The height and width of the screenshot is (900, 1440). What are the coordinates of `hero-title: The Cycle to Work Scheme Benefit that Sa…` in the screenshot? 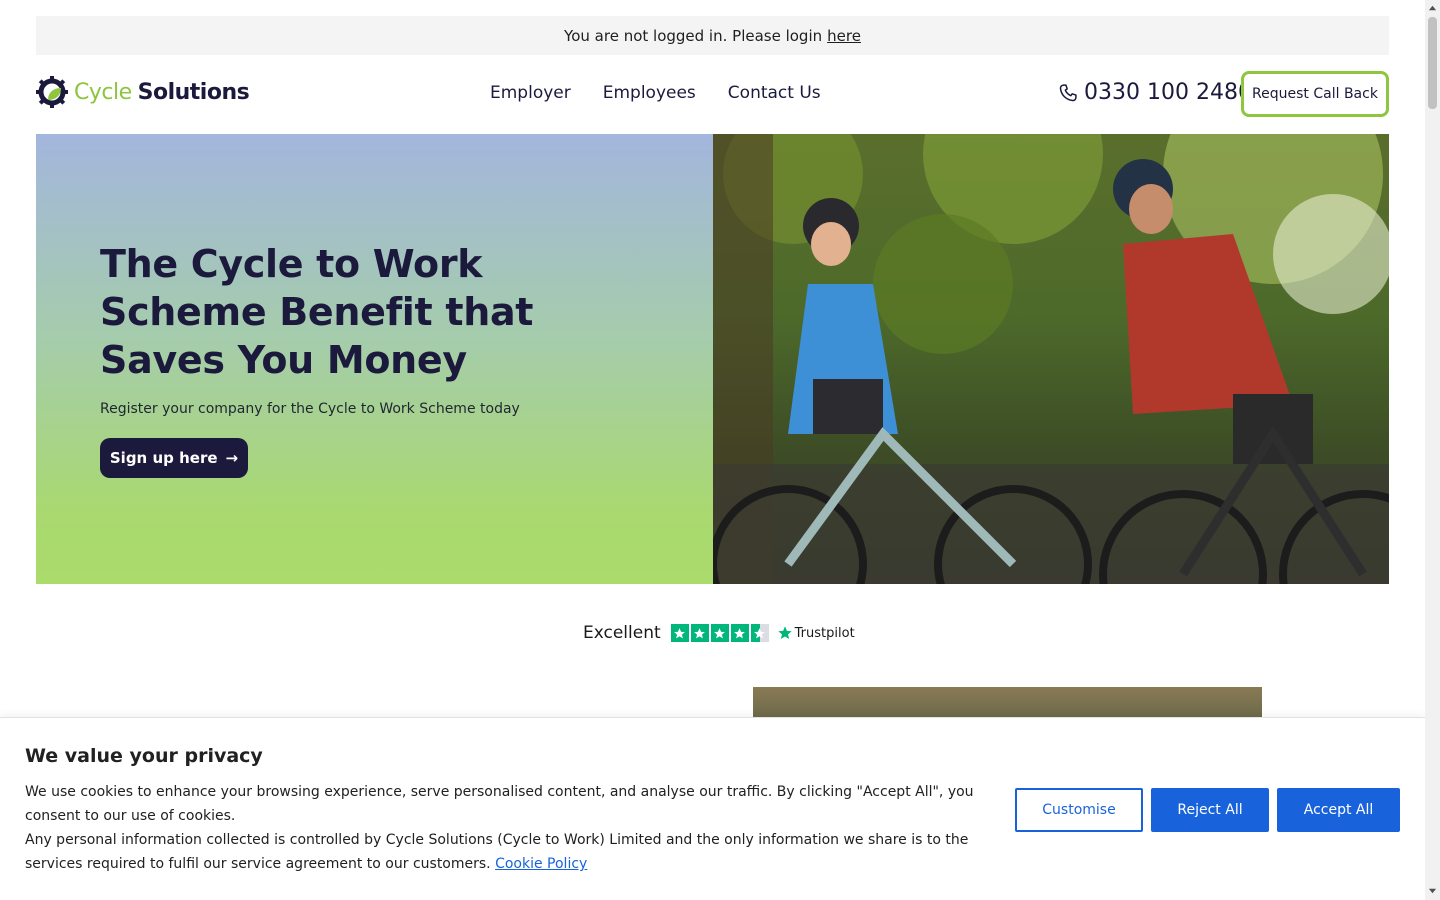 It's located at (317, 312).